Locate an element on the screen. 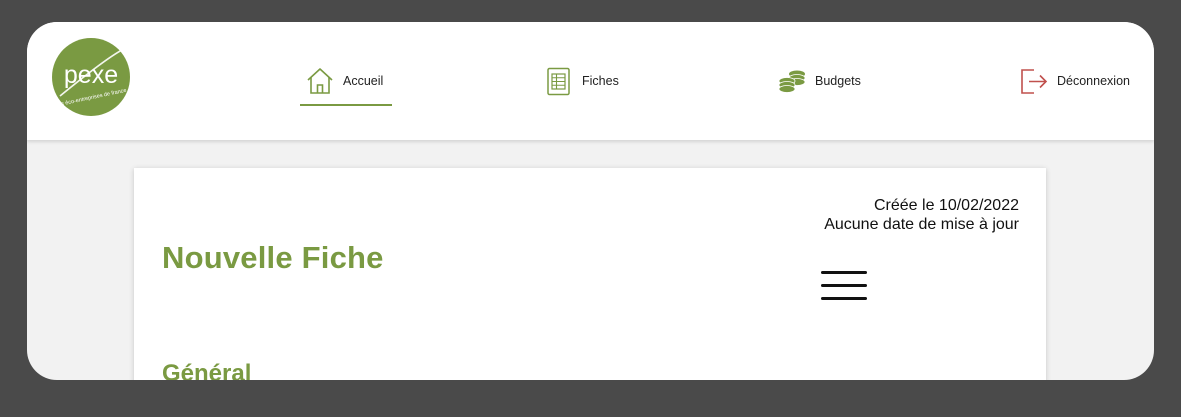 This screenshot has width=1181, height=417. nav-label-fiches: Fiches is located at coordinates (600, 81).